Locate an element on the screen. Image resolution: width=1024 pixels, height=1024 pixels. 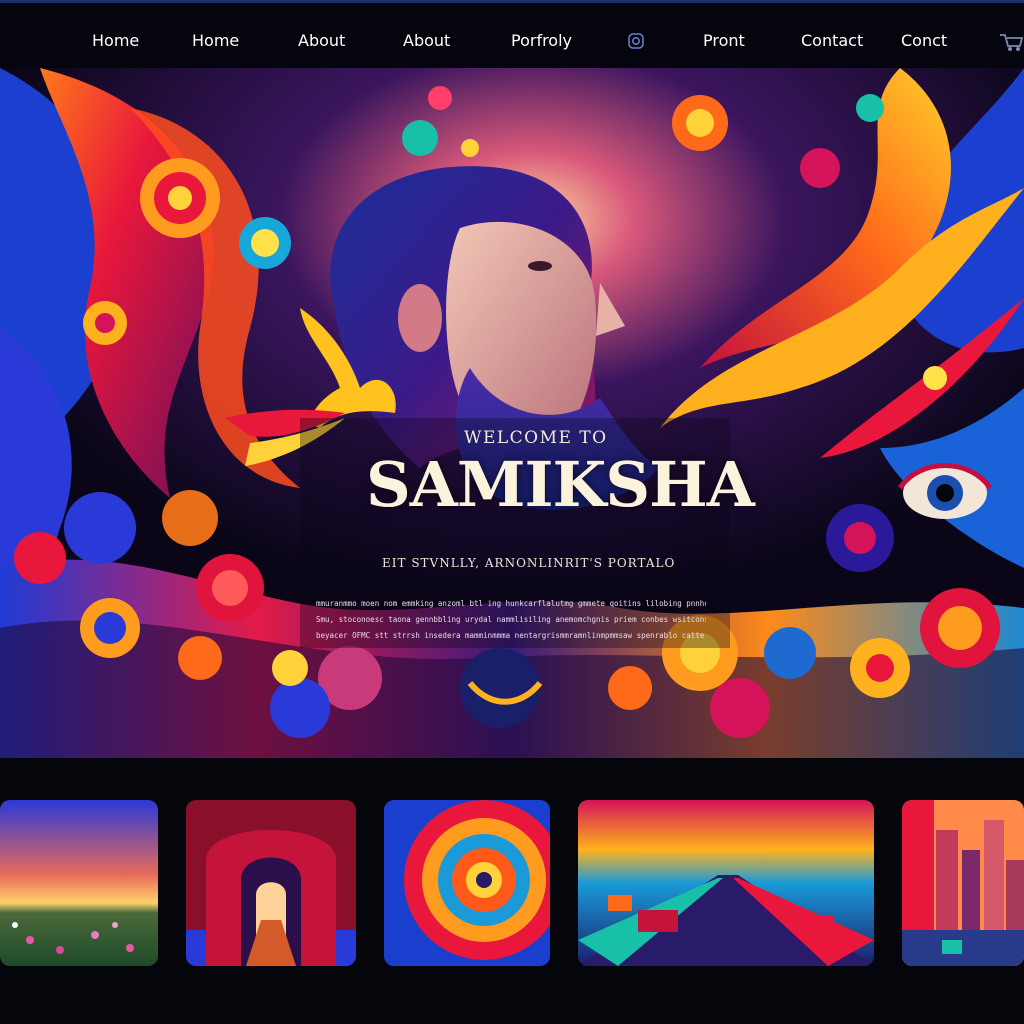
instagram-icon is located at coordinates (636, 41).